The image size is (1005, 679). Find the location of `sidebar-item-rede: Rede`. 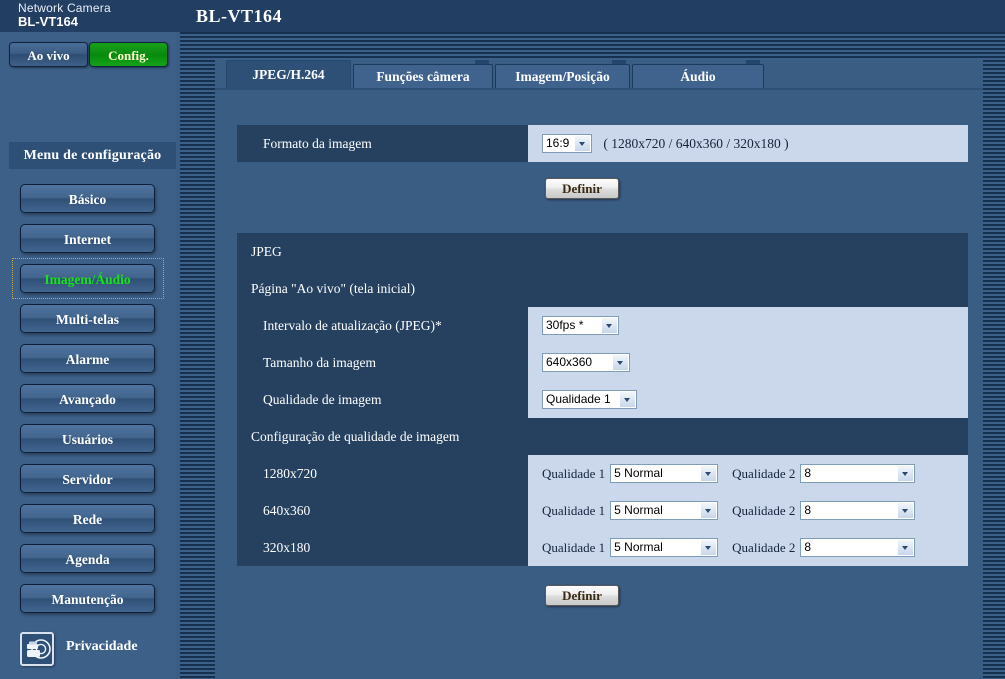

sidebar-item-rede: Rede is located at coordinates (87, 518).